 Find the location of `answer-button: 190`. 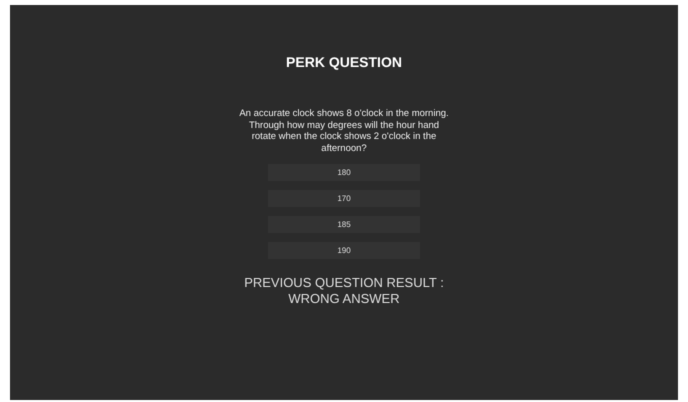

answer-button: 190 is located at coordinates (344, 250).